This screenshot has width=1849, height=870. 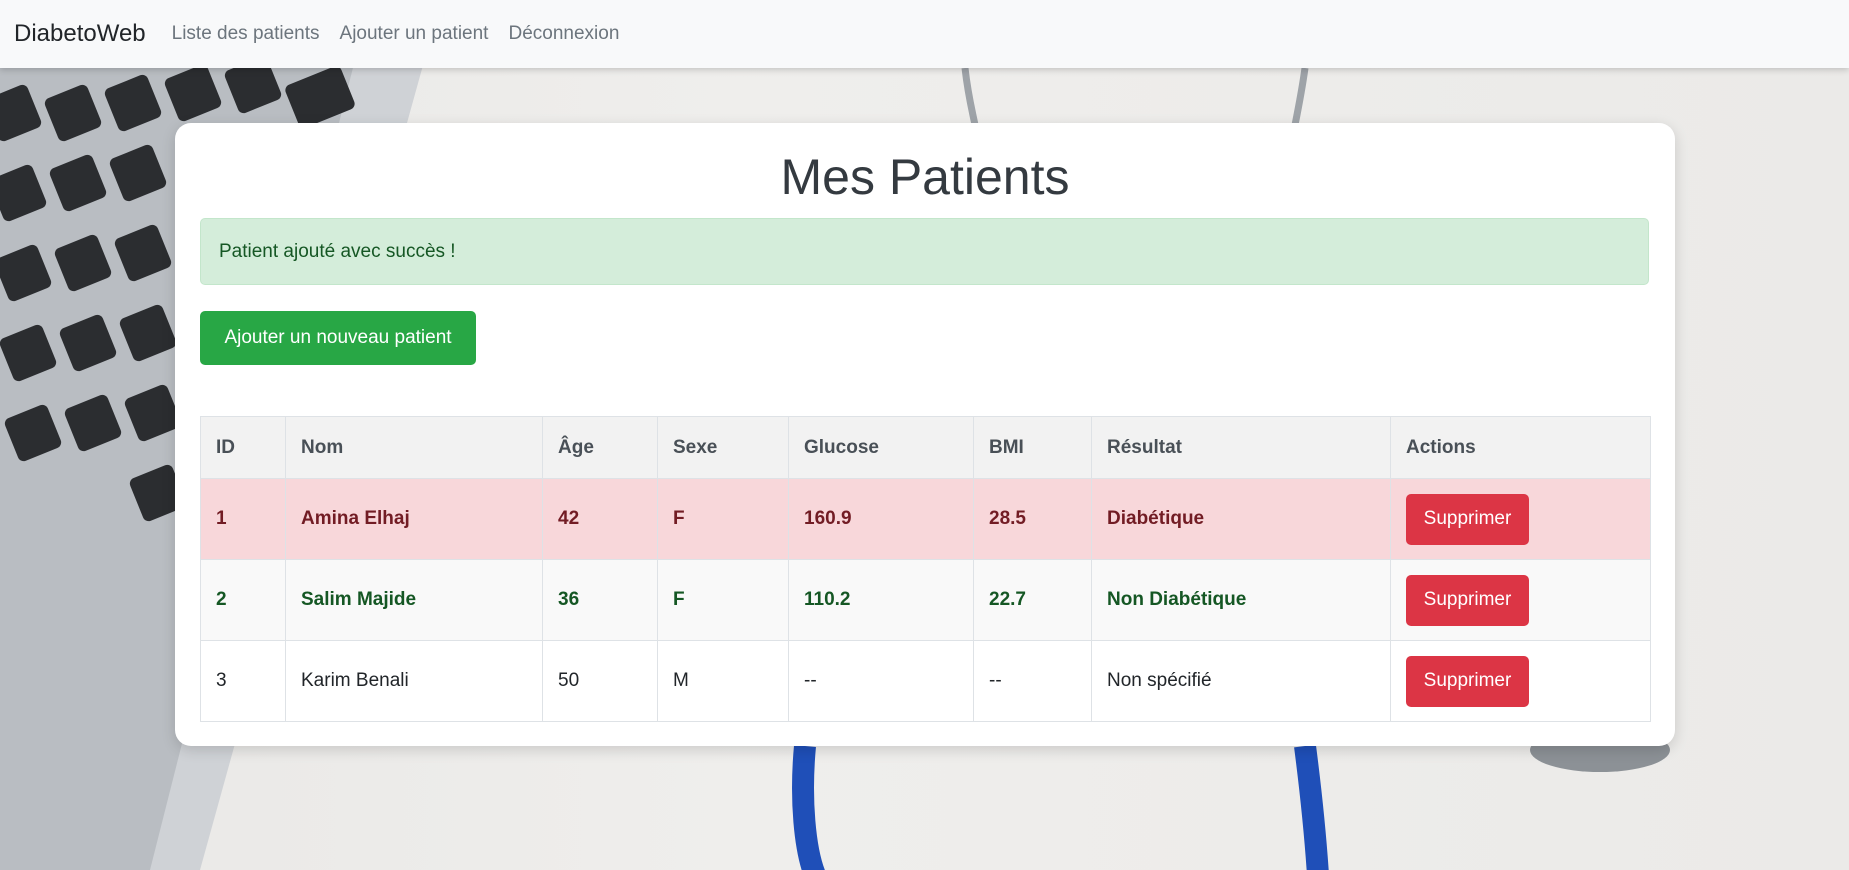 I want to click on cell-bmi: 28.5, so click(x=1032, y=519).